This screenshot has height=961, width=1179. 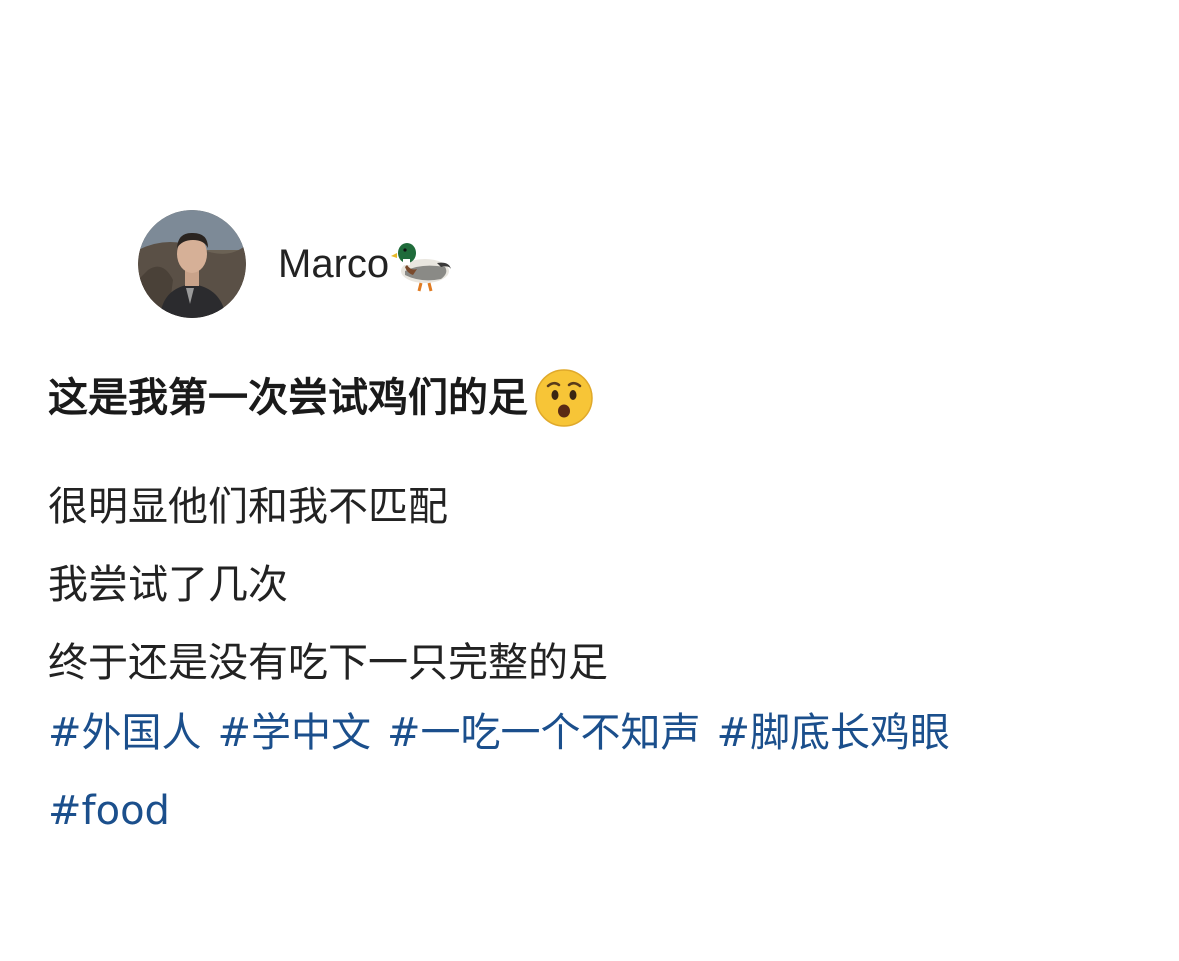 What do you see at coordinates (598, 815) in the screenshot?
I see `hashtag-row: #food` at bounding box center [598, 815].